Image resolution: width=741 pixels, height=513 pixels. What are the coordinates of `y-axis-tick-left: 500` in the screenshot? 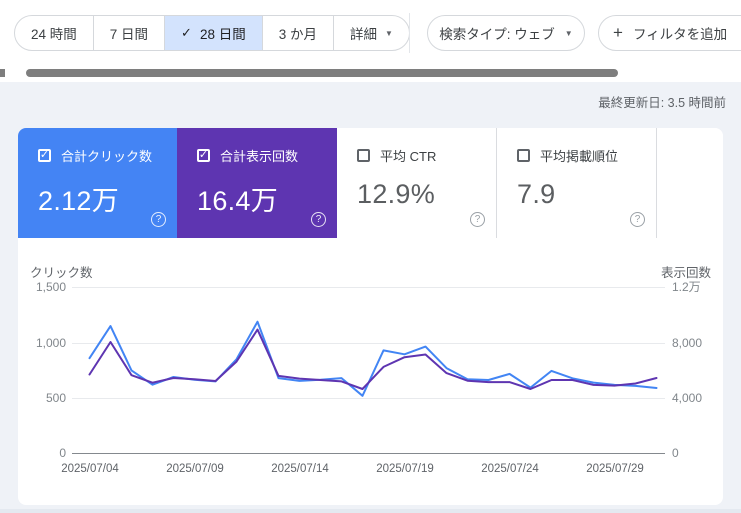 It's located at (55, 398).